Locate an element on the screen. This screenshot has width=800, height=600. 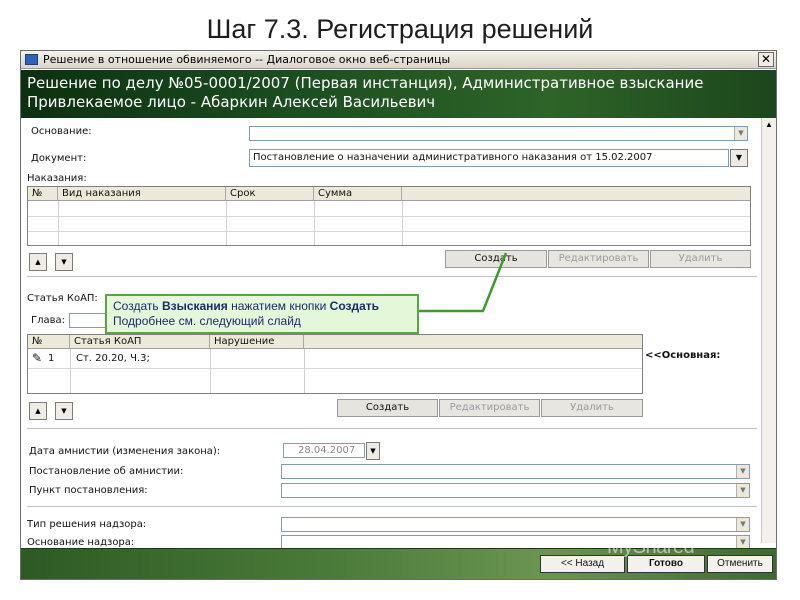
callout-bold1: Взыскания is located at coordinates (194, 306).